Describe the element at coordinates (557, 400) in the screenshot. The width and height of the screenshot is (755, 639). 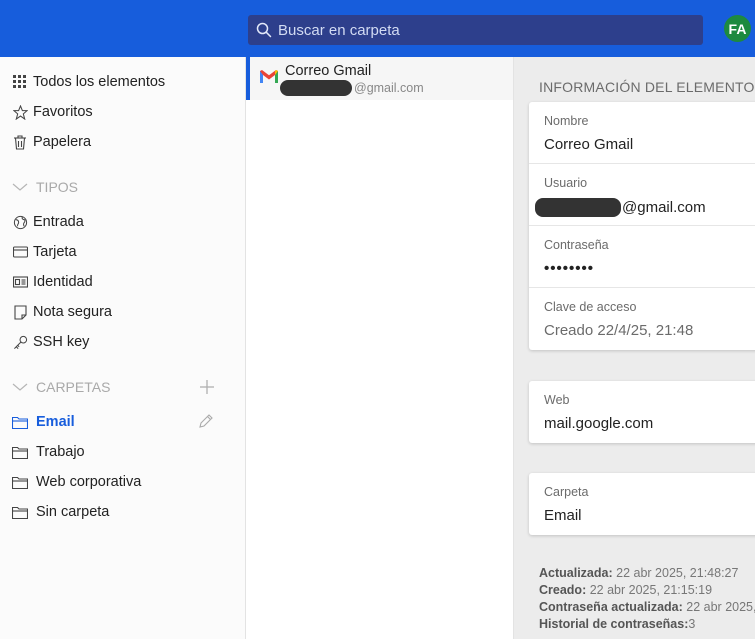
I see `field-label: Web` at that location.